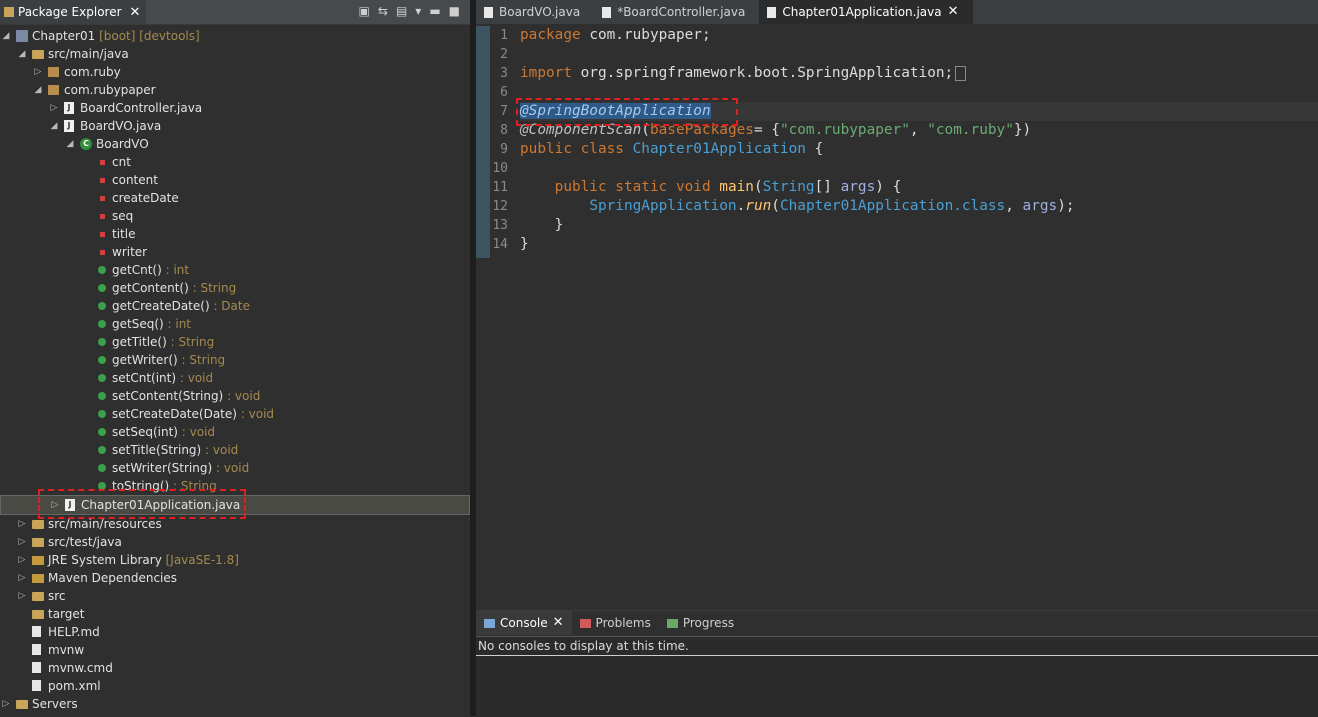 Image resolution: width=1318 pixels, height=717 pixels. I want to click on minimize-icon: ▬, so click(434, 11).